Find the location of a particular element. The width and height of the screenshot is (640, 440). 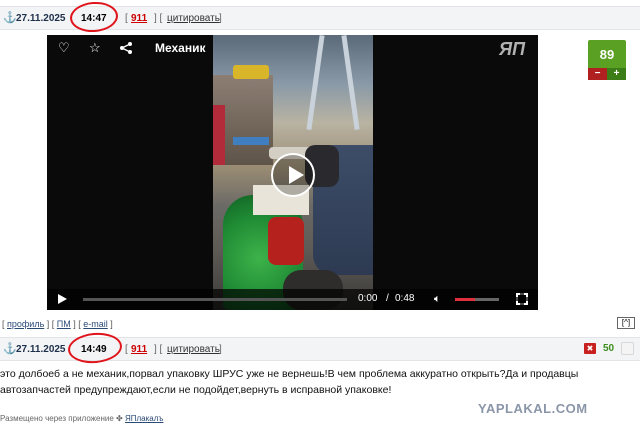

rating-widget: 89 − + is located at coordinates (607, 60).